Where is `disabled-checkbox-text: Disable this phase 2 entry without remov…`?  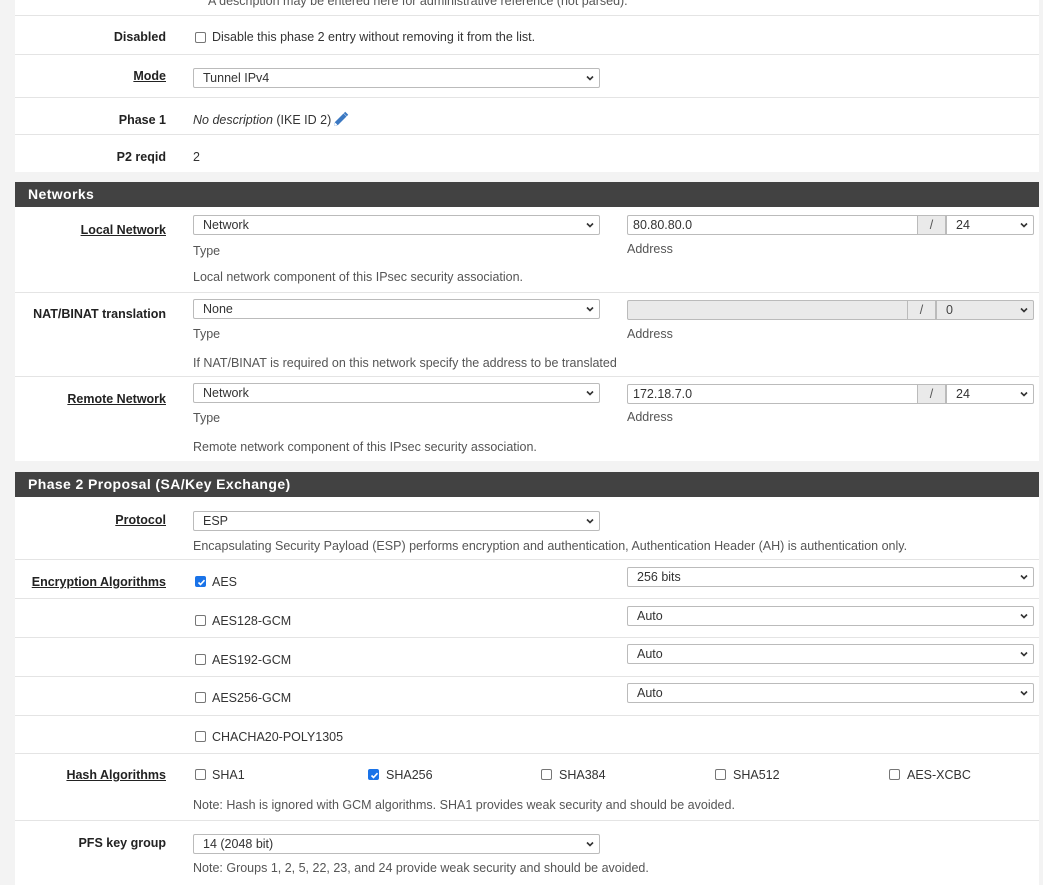
disabled-checkbox-text: Disable this phase 2 entry without remov… is located at coordinates (374, 37).